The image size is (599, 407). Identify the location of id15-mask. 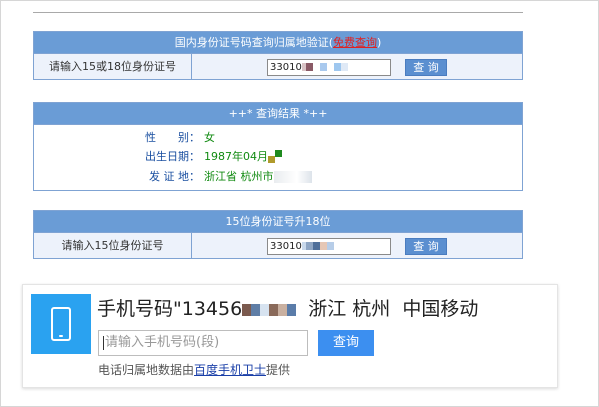
(317, 246).